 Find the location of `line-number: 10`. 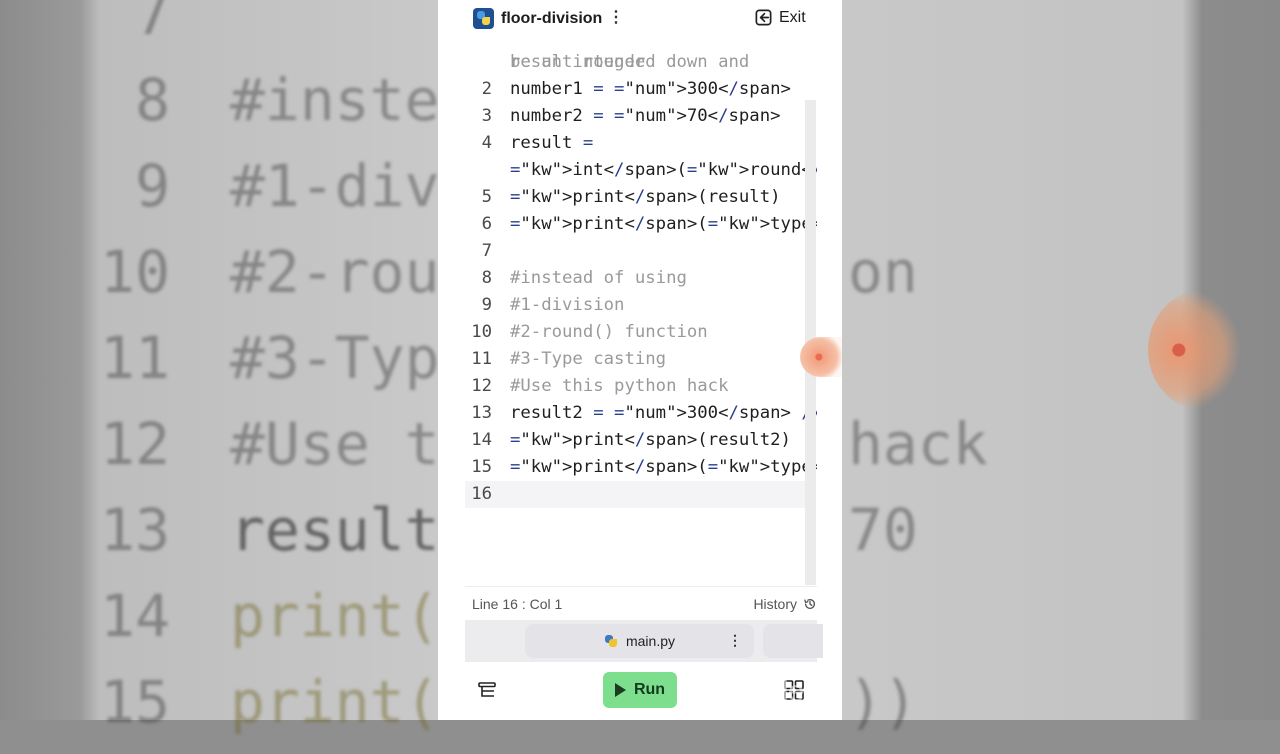

line-number: 10 is located at coordinates (481, 332).